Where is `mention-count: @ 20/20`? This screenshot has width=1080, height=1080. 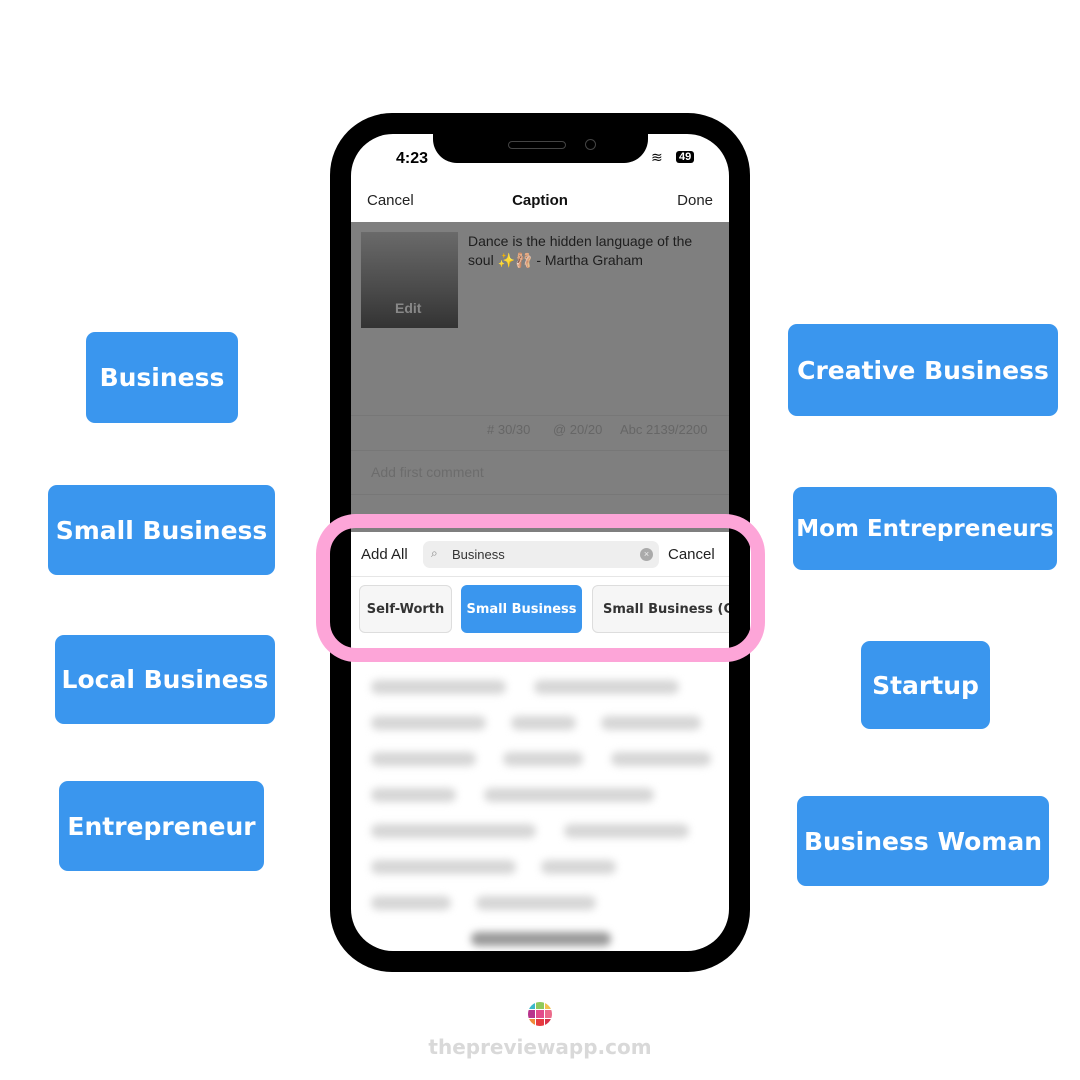 mention-count: @ 20/20 is located at coordinates (578, 429).